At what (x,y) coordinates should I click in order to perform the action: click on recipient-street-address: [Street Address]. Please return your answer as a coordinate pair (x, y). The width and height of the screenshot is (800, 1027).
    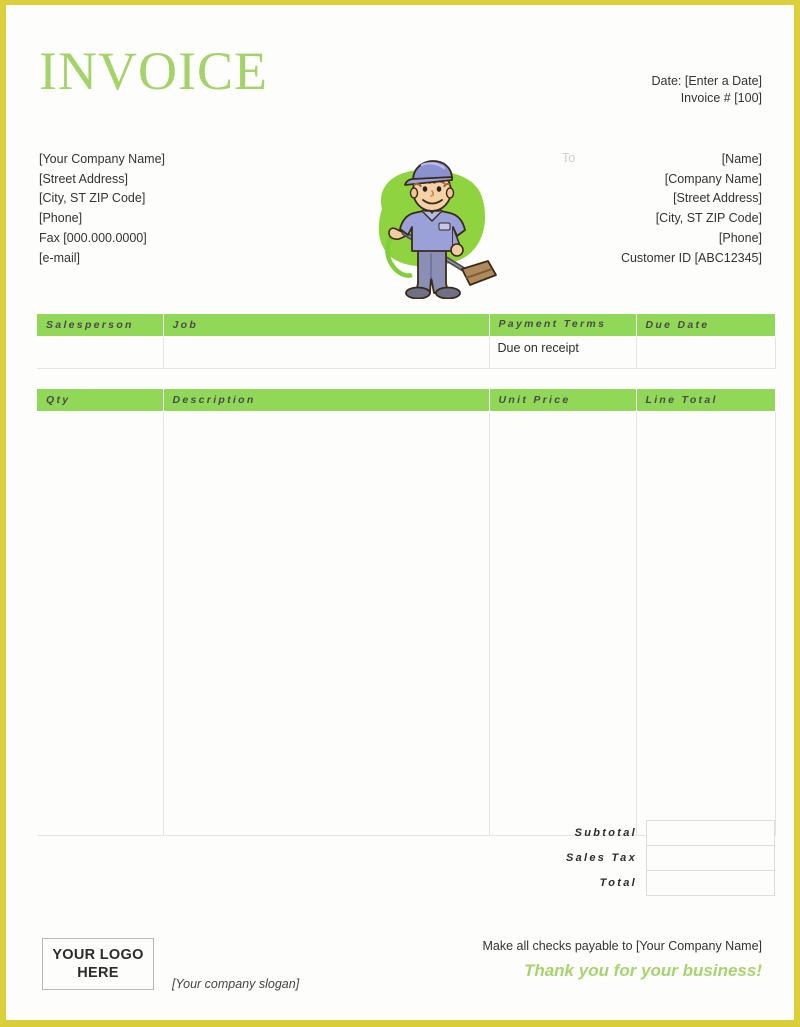
    Looking at the image, I should click on (717, 198).